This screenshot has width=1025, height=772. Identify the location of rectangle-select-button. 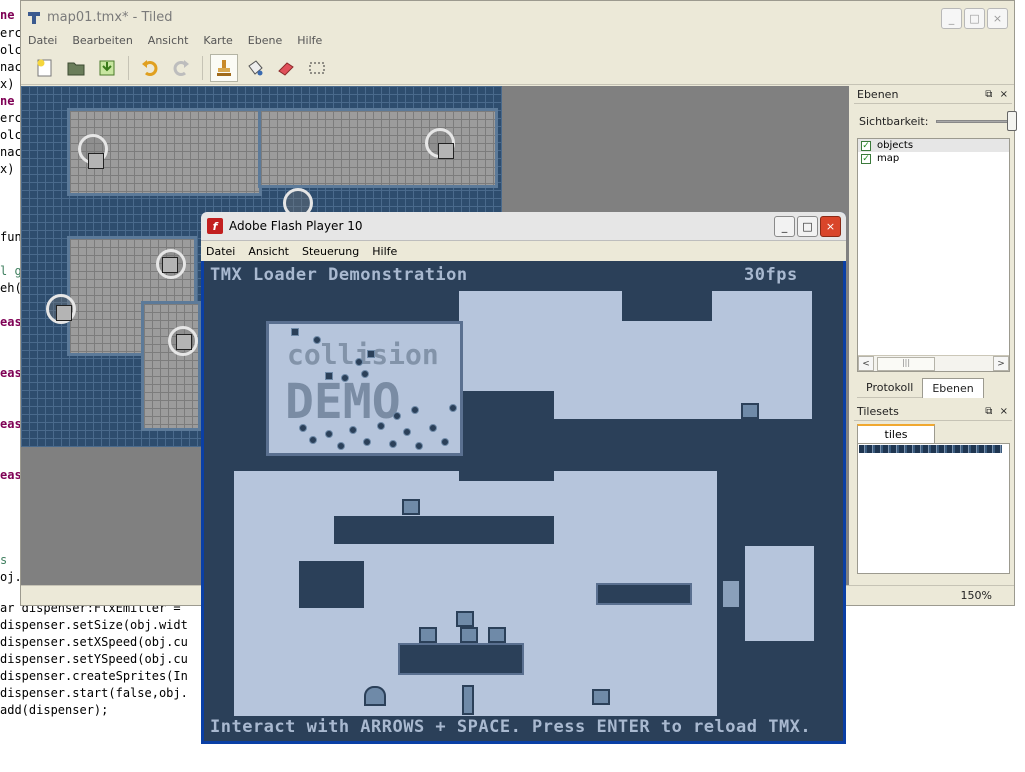
(317, 68).